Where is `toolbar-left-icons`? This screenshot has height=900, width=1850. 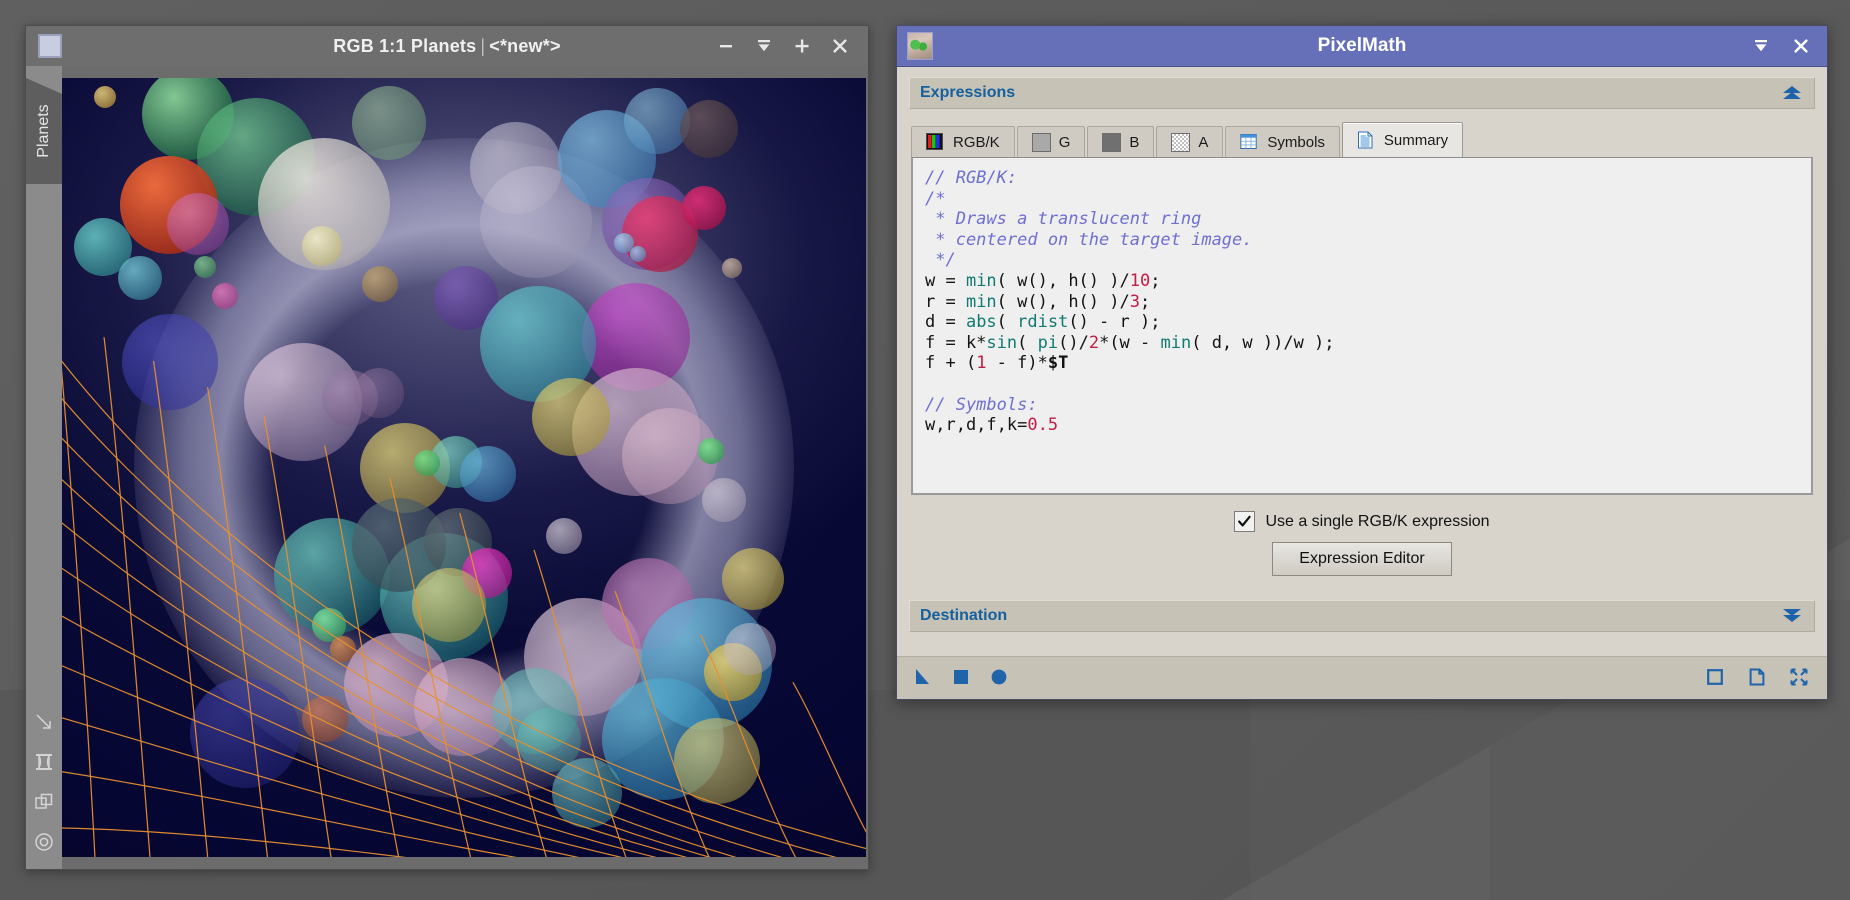 toolbar-left-icons is located at coordinates (962, 678).